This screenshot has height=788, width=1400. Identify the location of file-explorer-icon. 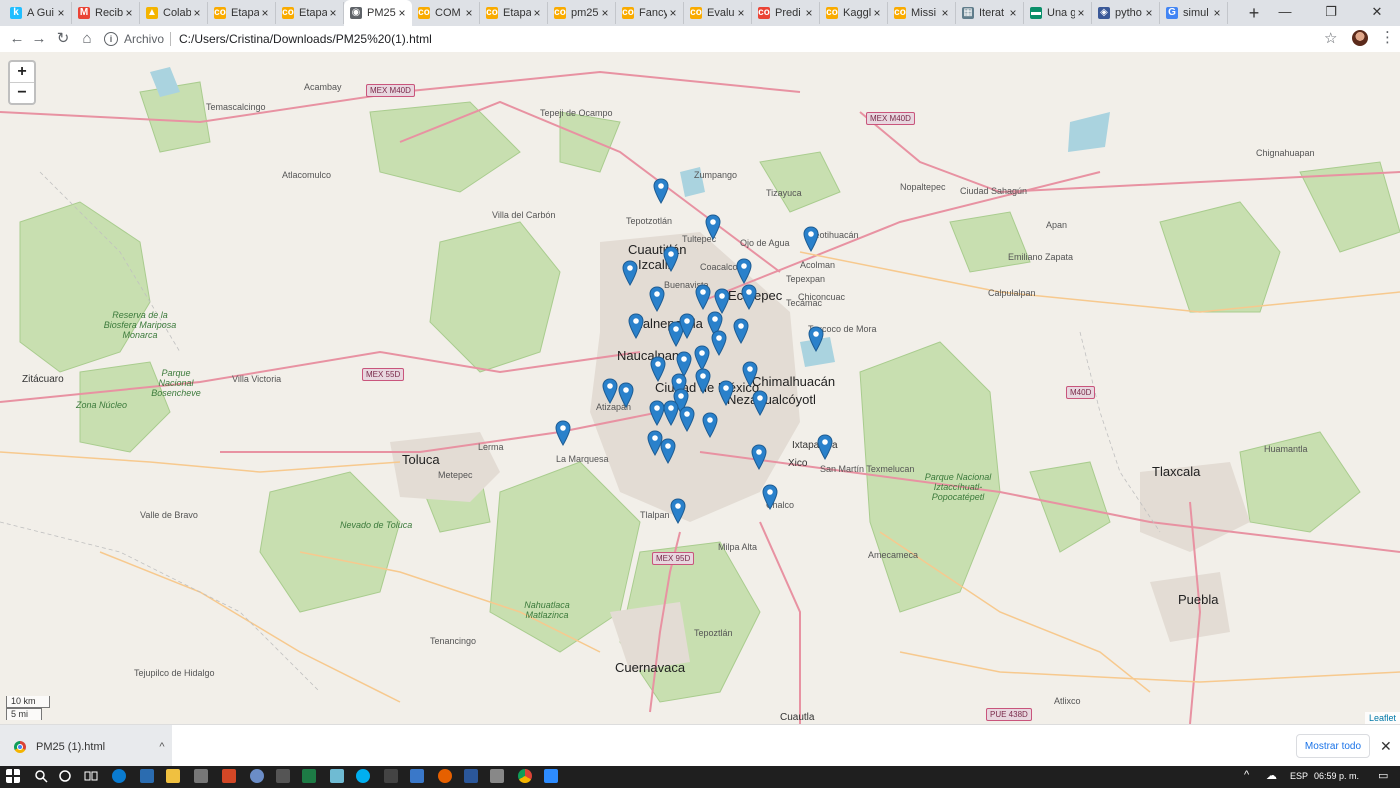
(173, 776).